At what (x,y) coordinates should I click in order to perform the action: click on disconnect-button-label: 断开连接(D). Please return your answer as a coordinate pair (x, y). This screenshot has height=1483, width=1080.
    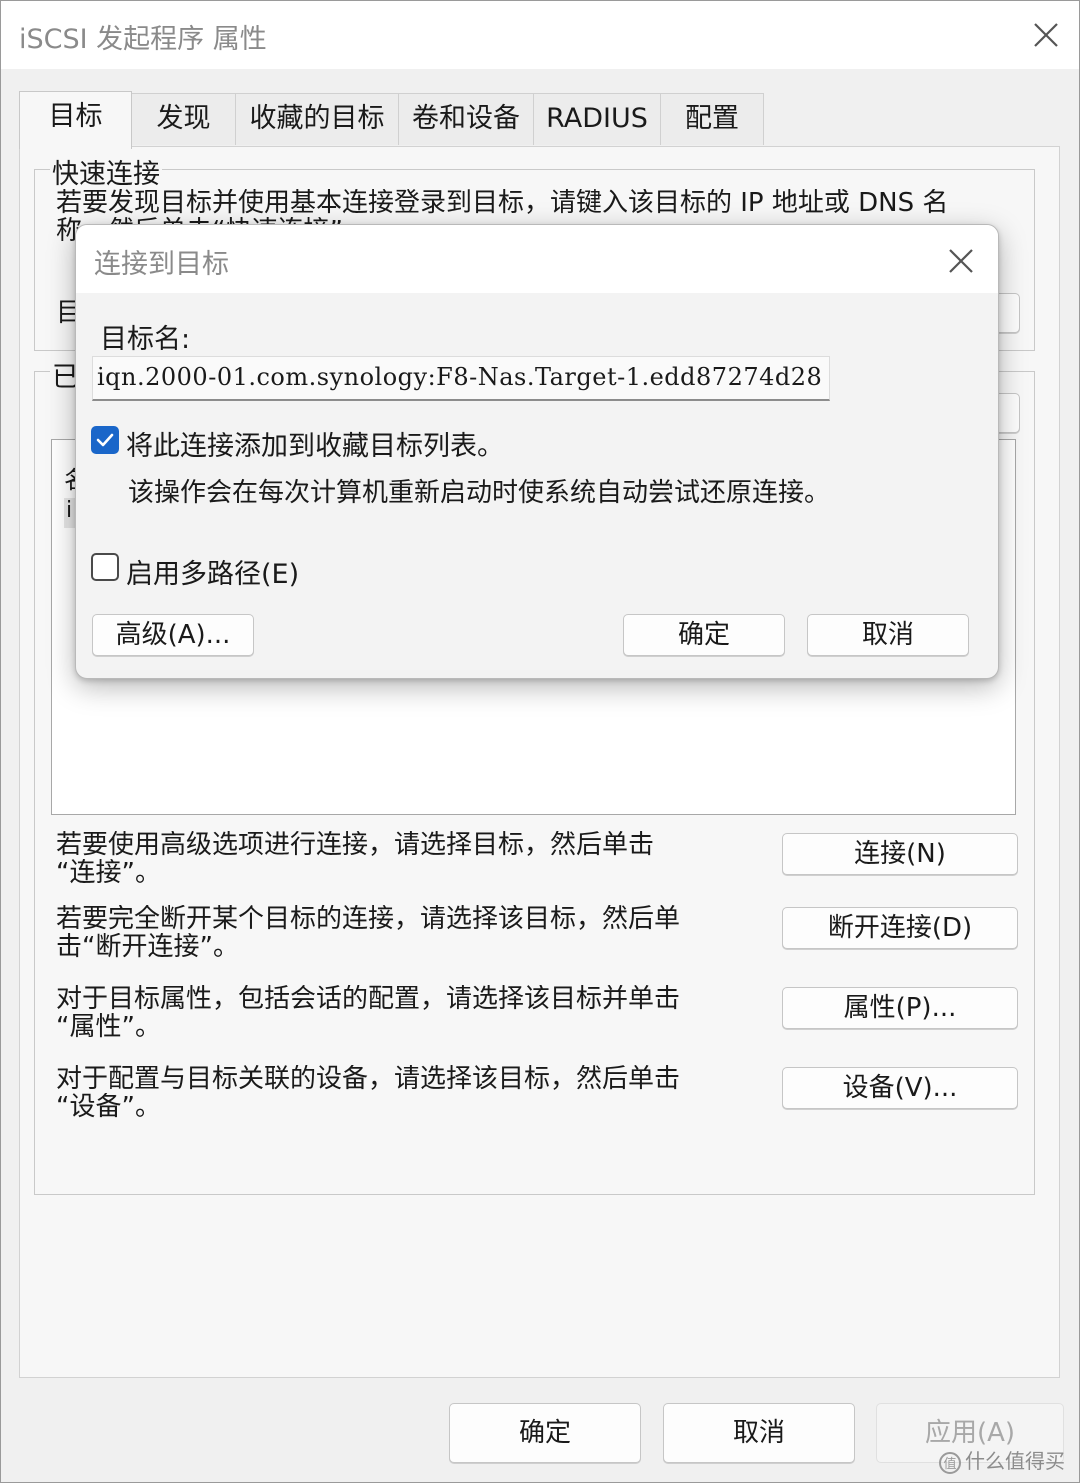
    Looking at the image, I should click on (900, 928).